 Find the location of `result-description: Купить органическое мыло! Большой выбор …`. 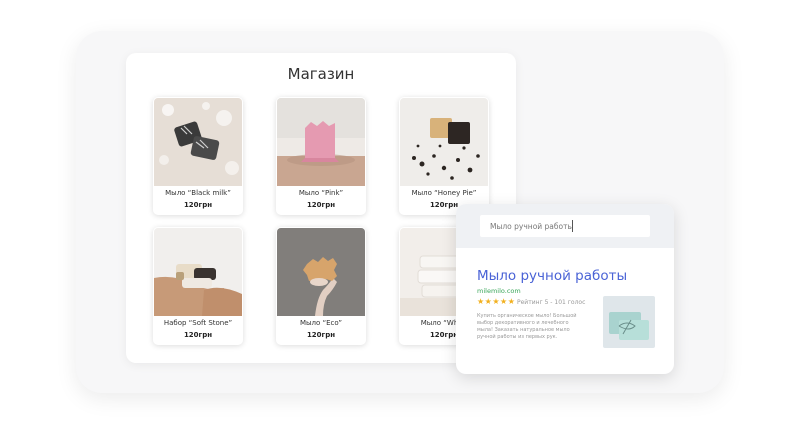

result-description: Купить органическое мыло! Большой выбор … is located at coordinates (527, 326).